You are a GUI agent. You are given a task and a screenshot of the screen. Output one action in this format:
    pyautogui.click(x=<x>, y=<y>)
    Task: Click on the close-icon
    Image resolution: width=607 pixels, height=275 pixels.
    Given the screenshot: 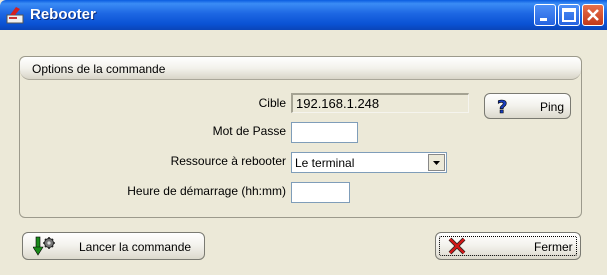 What is the action you would take?
    pyautogui.click(x=593, y=15)
    